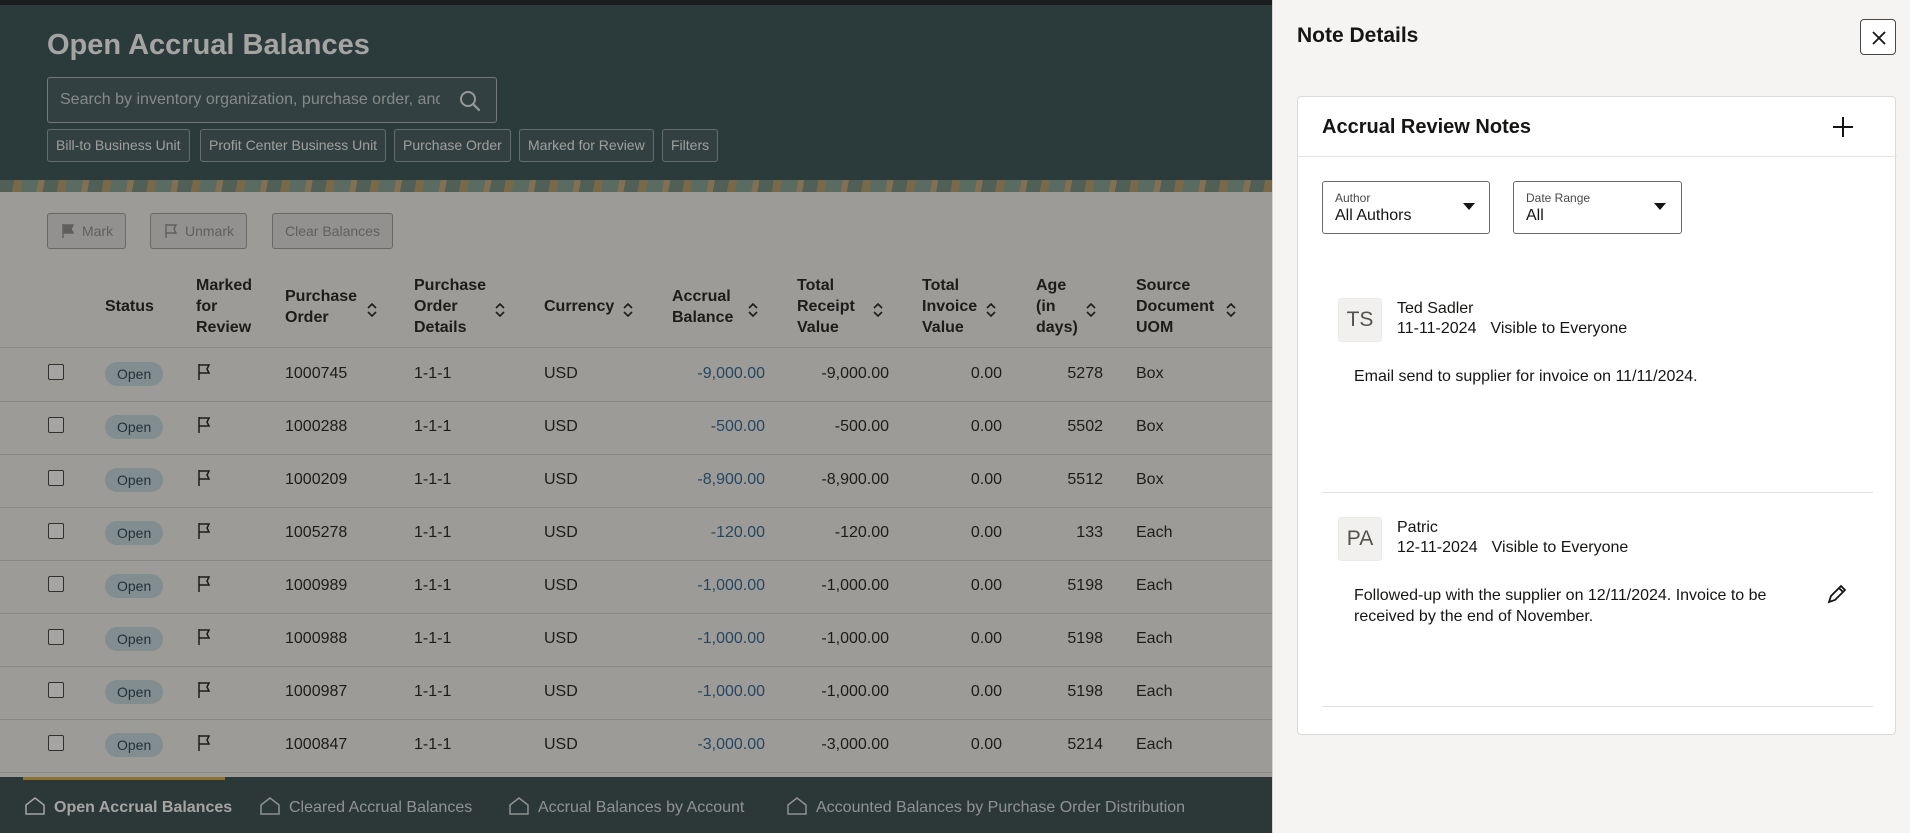 The image size is (1910, 833). What do you see at coordinates (128, 806) in the screenshot?
I see `nav-open-accrual-balances: Open Accrual Balances` at bounding box center [128, 806].